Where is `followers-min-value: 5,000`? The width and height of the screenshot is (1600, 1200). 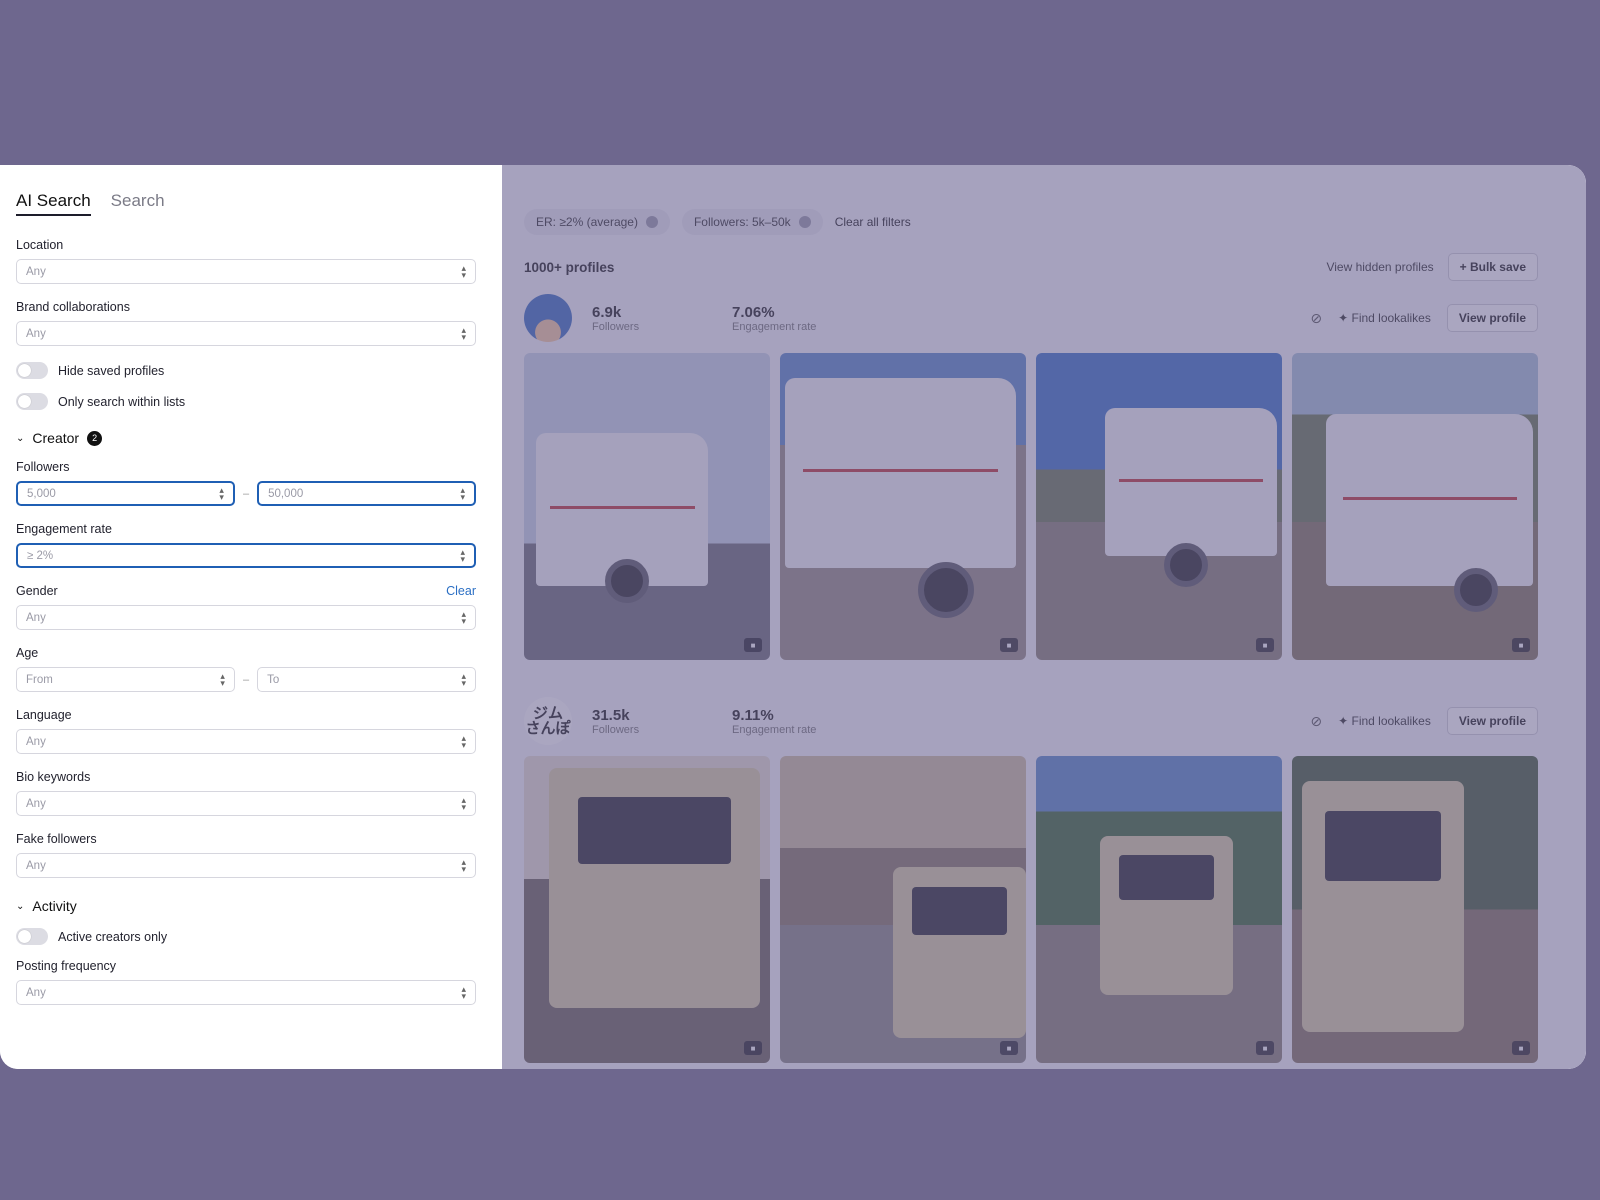 followers-min-value: 5,000 is located at coordinates (41, 493).